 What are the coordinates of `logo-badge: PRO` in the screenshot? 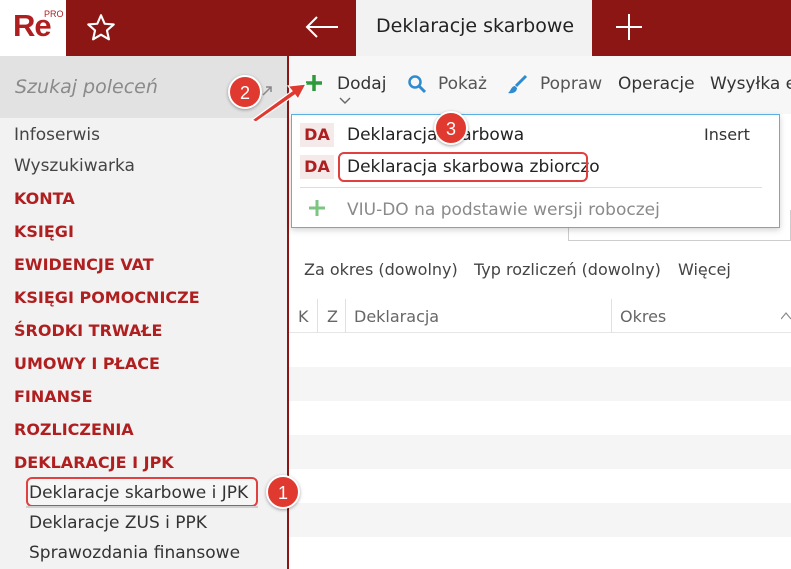 It's located at (54, 14).